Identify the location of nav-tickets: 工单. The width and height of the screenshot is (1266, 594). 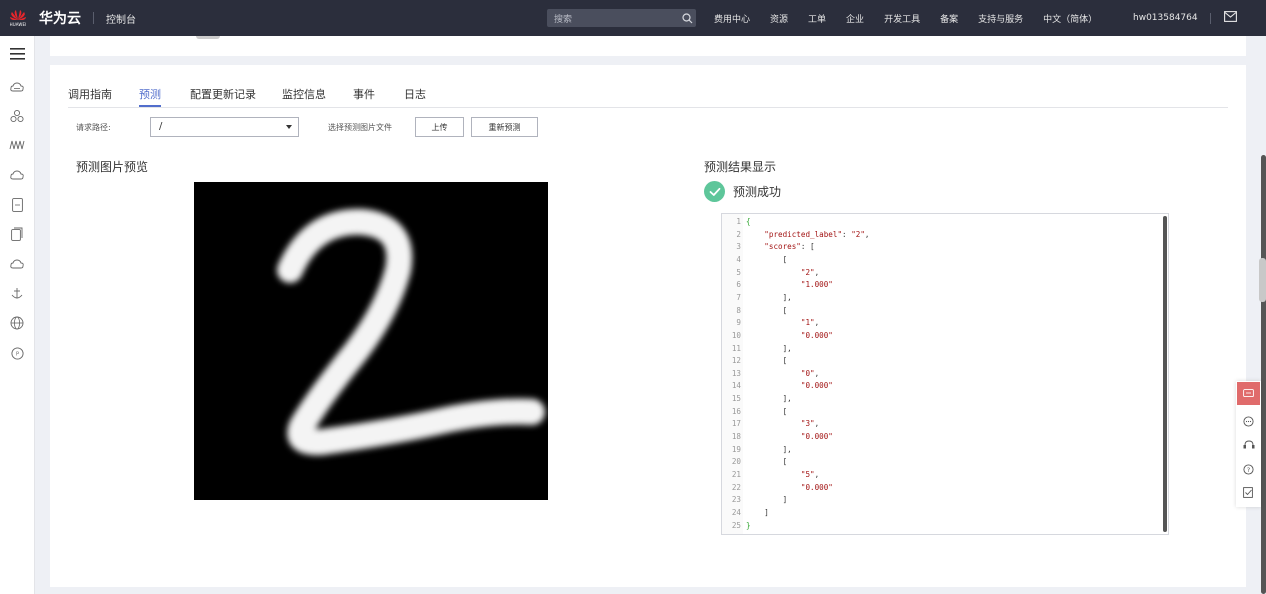
(817, 18).